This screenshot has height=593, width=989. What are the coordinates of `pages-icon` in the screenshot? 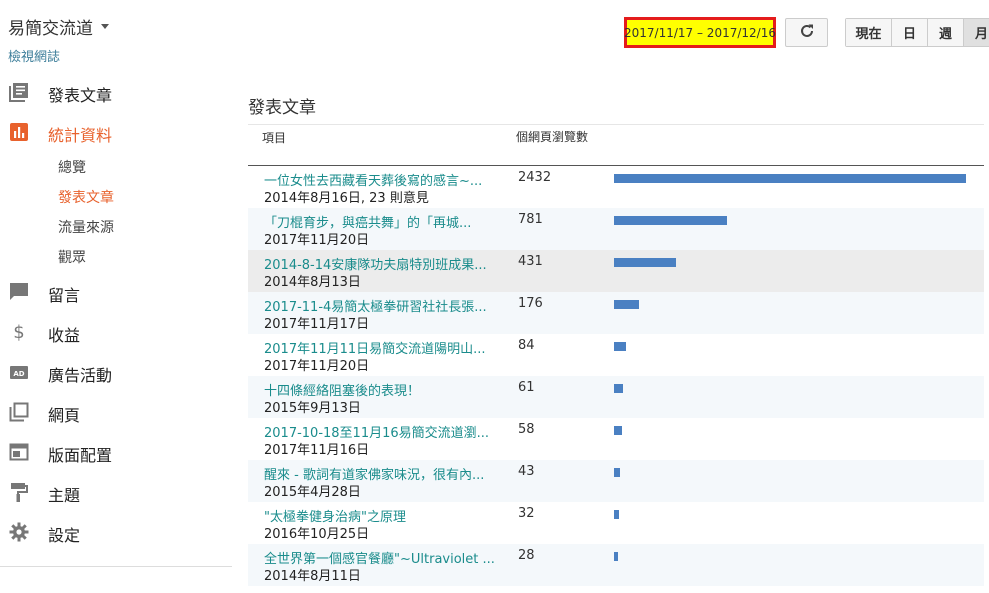 It's located at (19, 412).